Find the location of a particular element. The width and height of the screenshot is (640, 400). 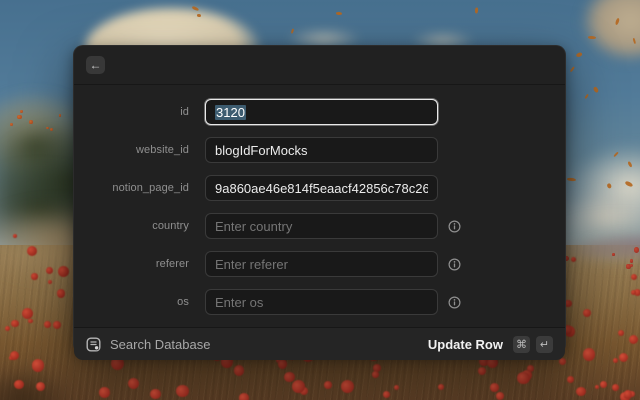

form-row-id: id 3120 is located at coordinates (319, 112).